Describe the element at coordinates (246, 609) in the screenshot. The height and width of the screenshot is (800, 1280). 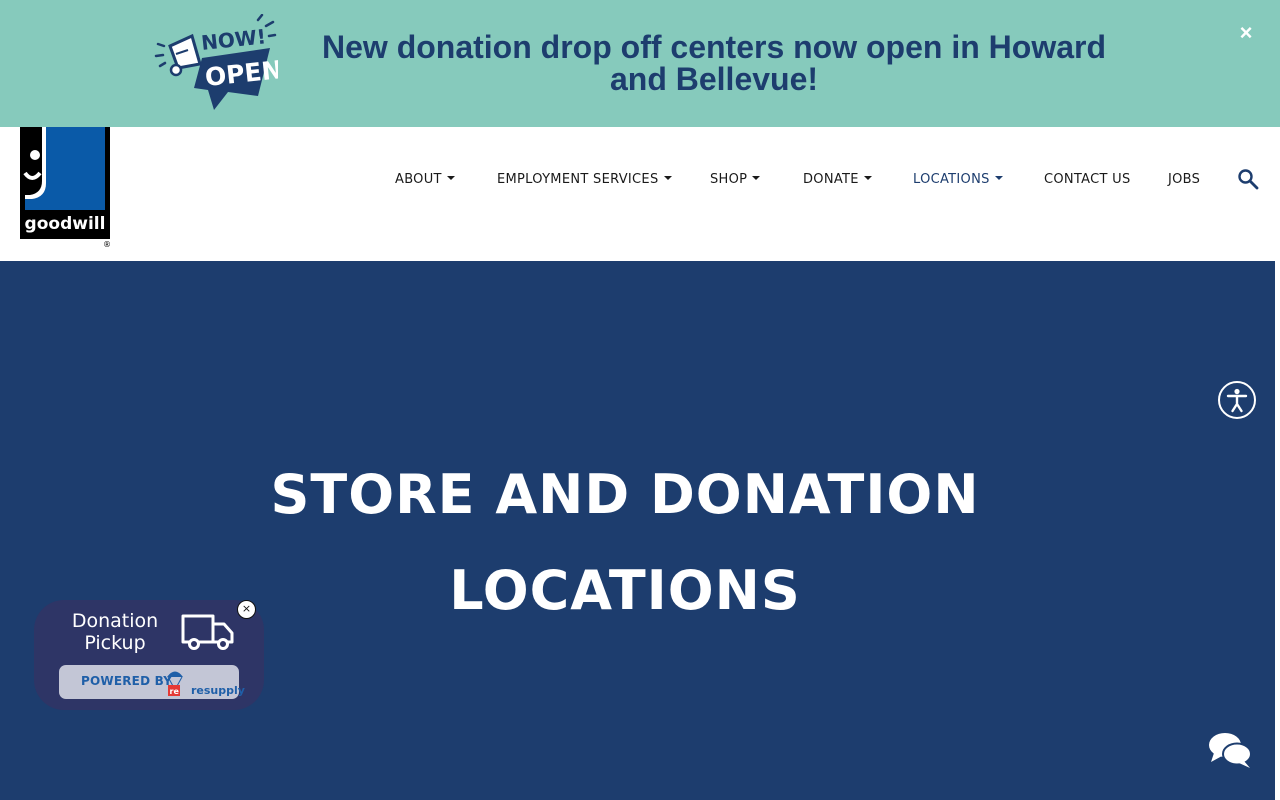
I see `widget-close-button: ×` at that location.